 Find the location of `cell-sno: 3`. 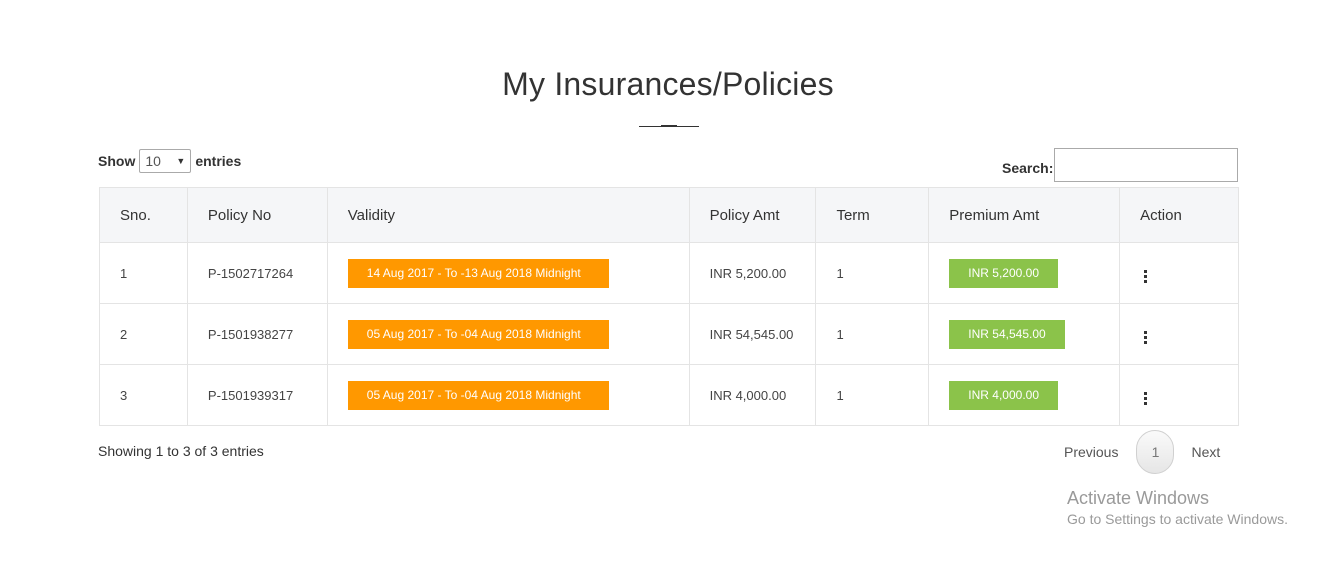

cell-sno: 3 is located at coordinates (143, 395).